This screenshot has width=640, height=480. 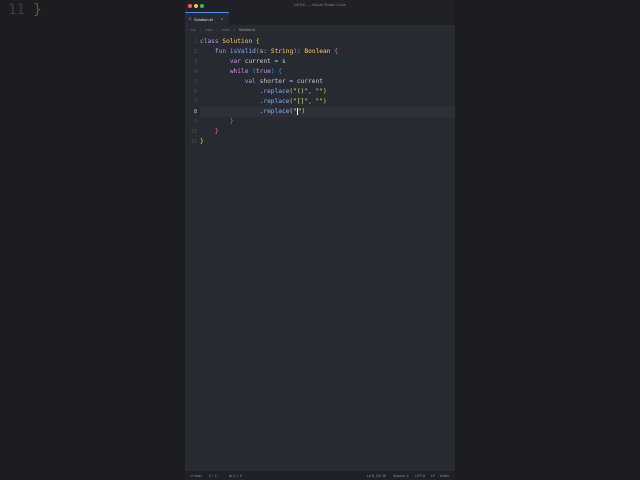 What do you see at coordinates (195, 72) in the screenshot?
I see `line-number: 4` at bounding box center [195, 72].